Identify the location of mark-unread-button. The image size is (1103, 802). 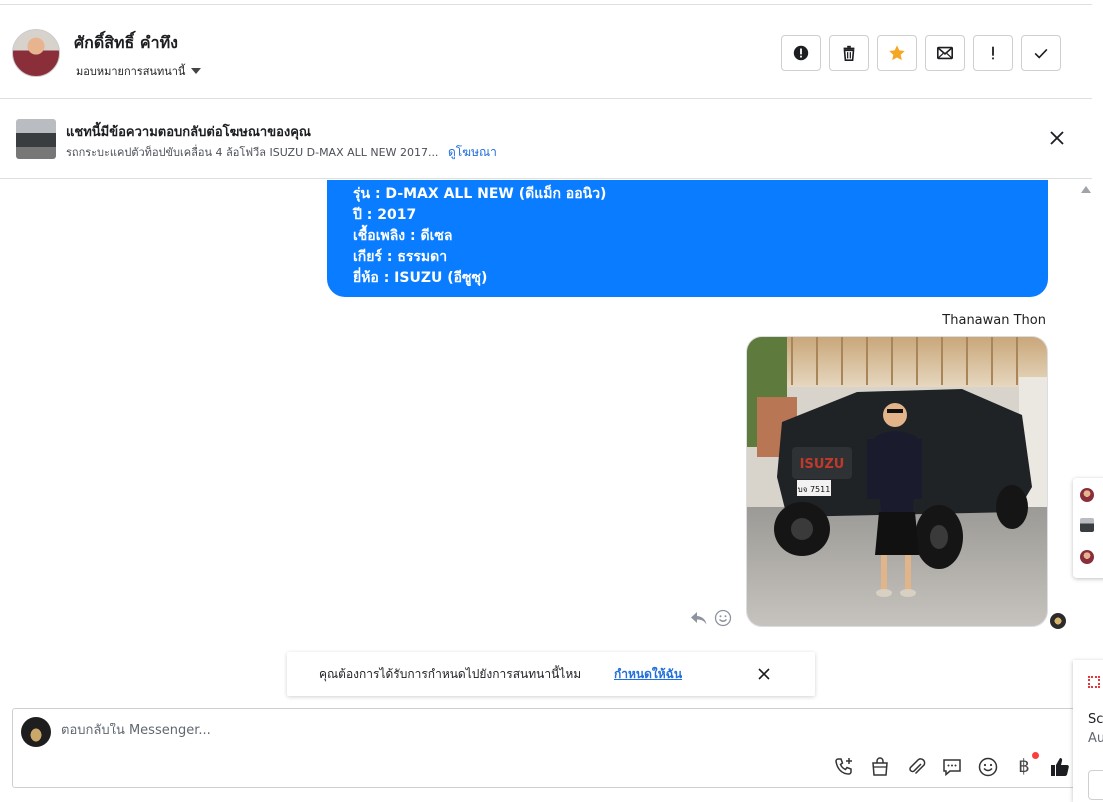
(945, 53).